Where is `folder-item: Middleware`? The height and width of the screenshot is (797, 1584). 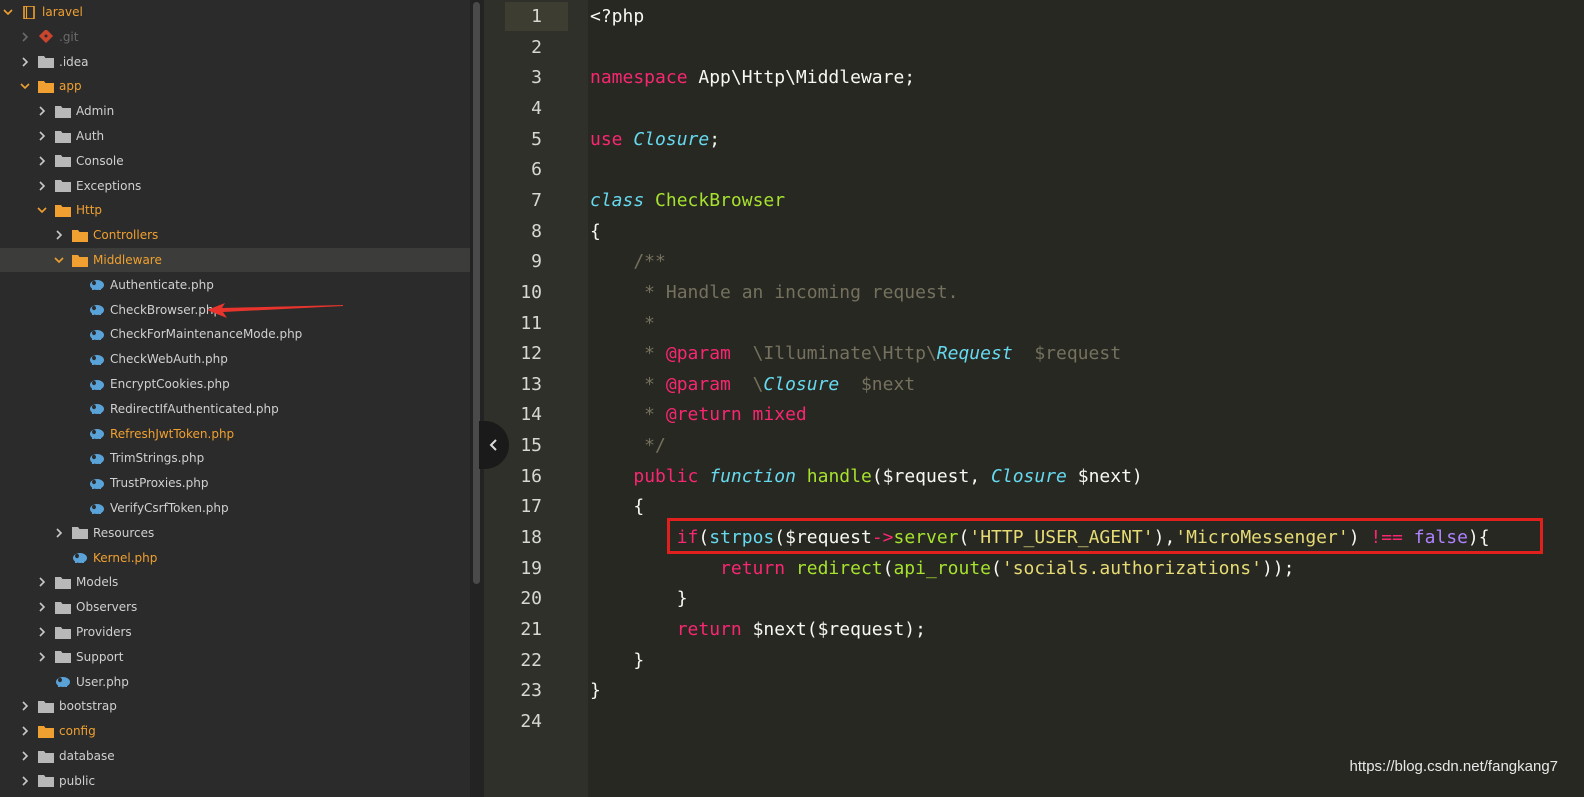 folder-item: Middleware is located at coordinates (235, 260).